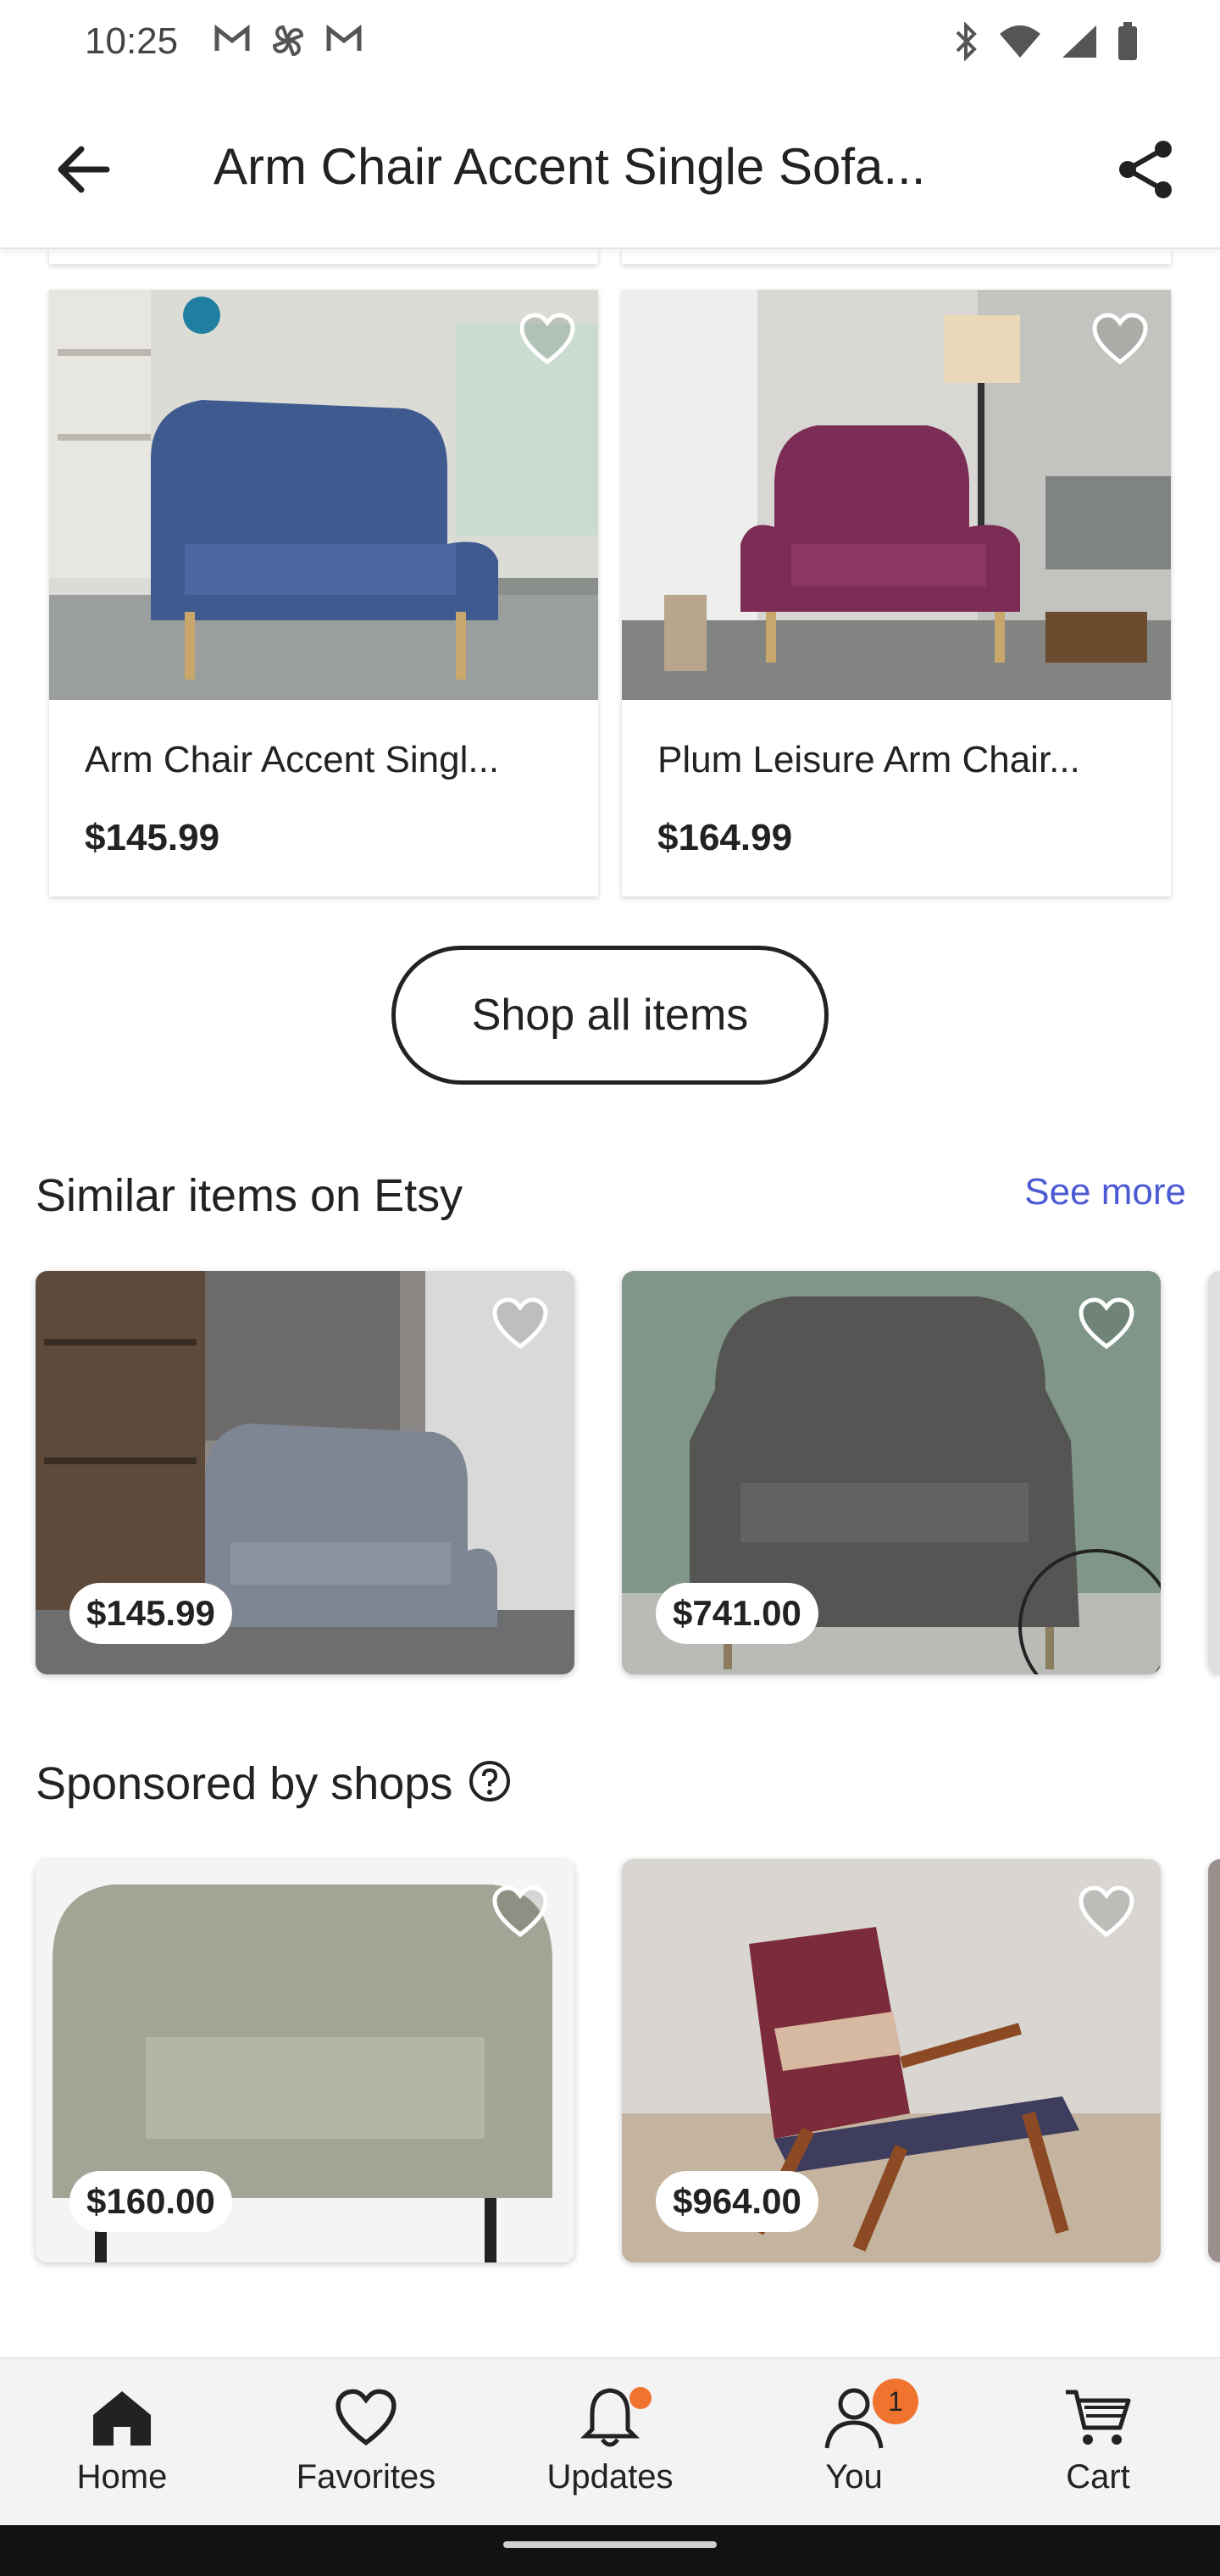  I want to click on sponsored-heading: Sponsored by shops, so click(274, 1785).